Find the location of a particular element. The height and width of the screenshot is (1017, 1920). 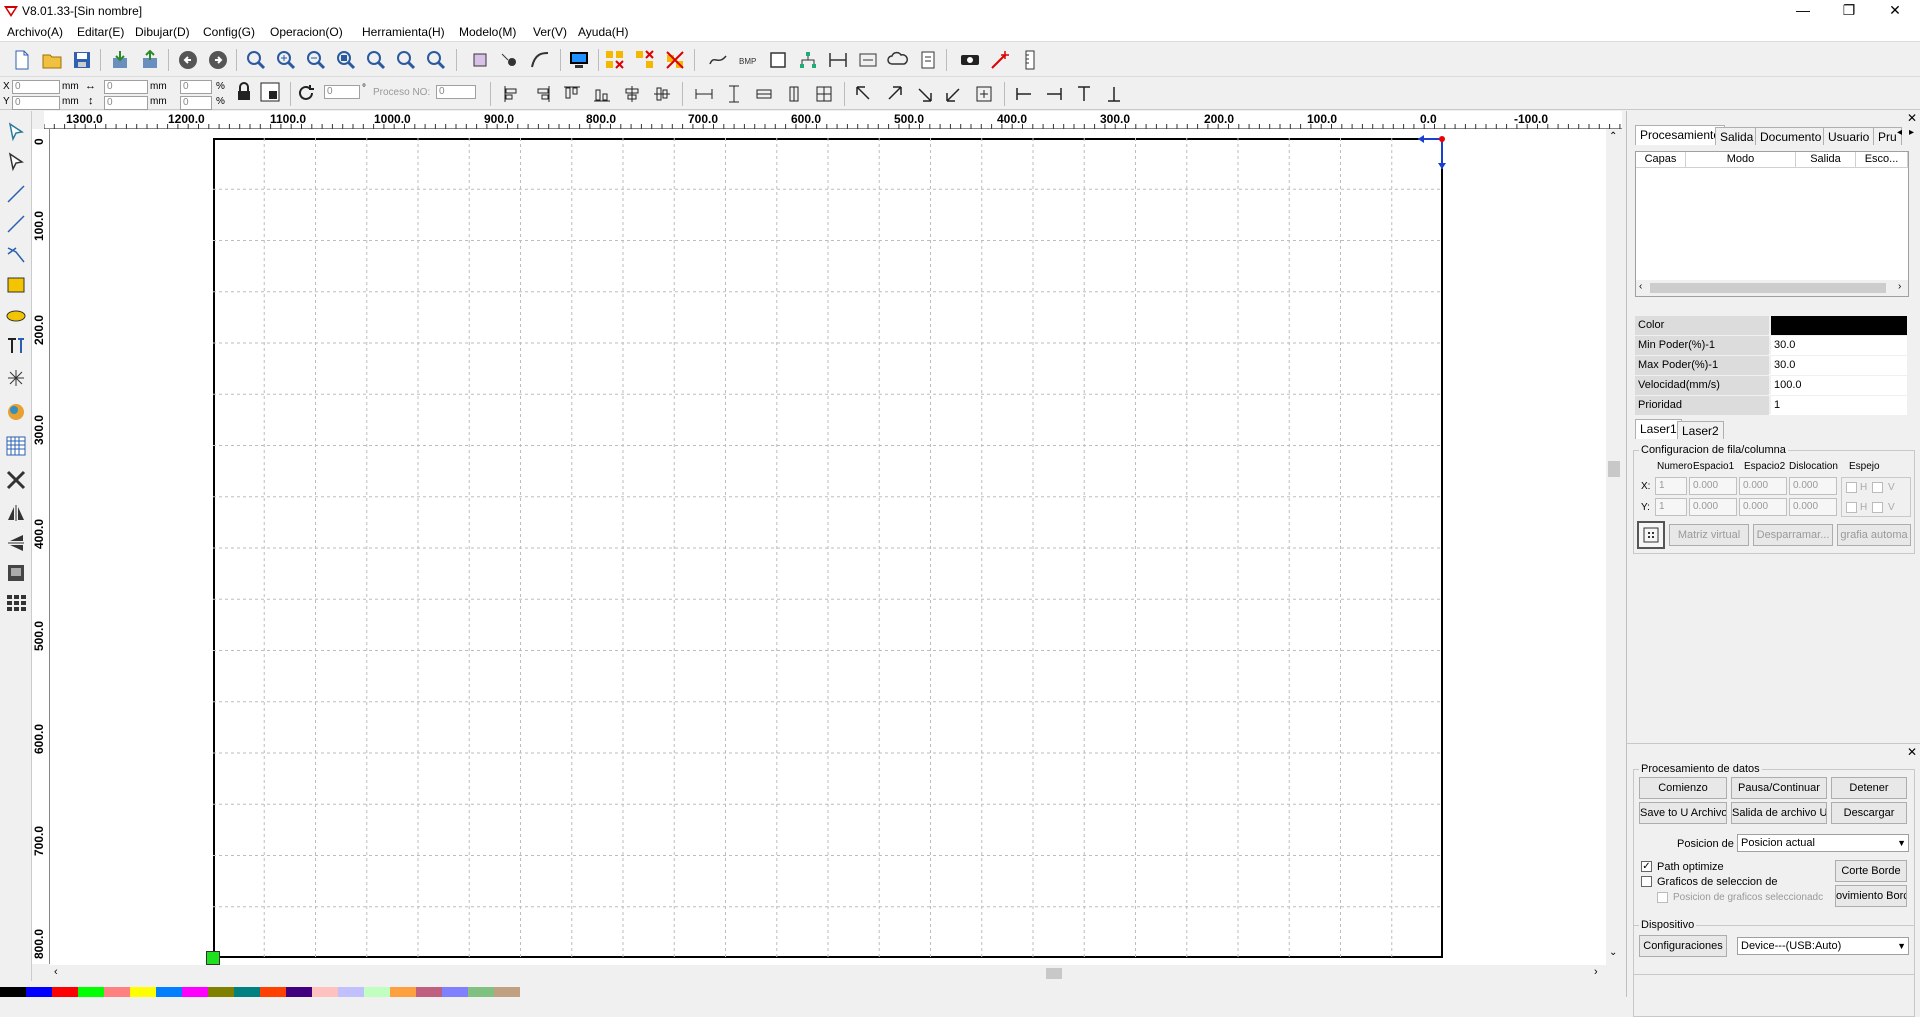

array-y-space2: 0.000 is located at coordinates (1763, 507).